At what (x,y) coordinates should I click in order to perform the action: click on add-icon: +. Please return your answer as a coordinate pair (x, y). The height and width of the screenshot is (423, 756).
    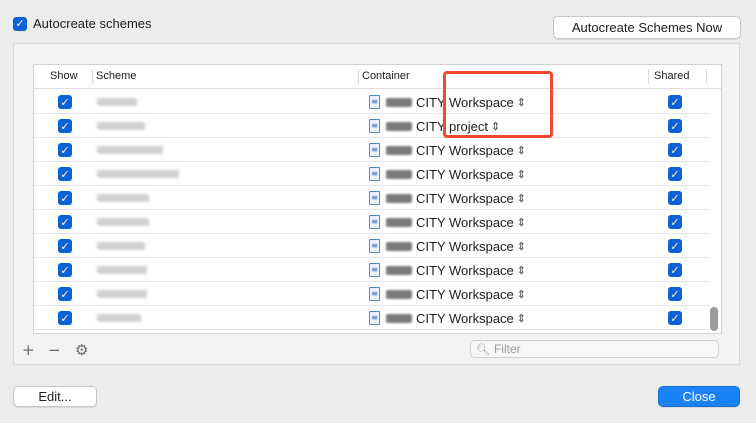
    Looking at the image, I should click on (28, 350).